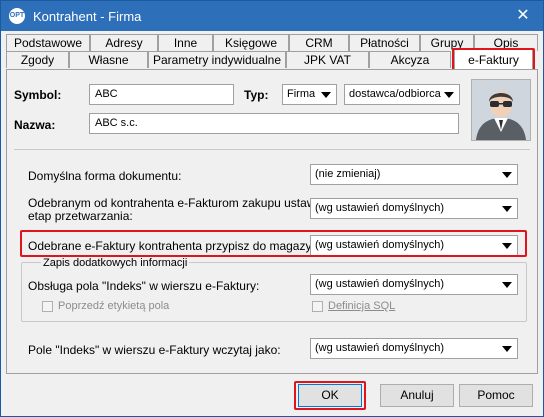 This screenshot has height=417, width=544. I want to click on warehouse-select: (wg ustawień domyślnych), so click(414, 245).